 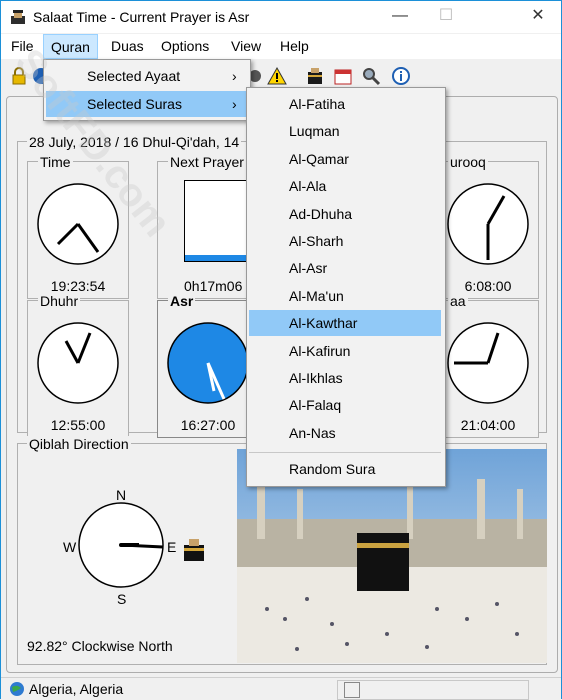 What do you see at coordinates (78, 363) in the screenshot?
I see `dhuhr-clock-icon` at bounding box center [78, 363].